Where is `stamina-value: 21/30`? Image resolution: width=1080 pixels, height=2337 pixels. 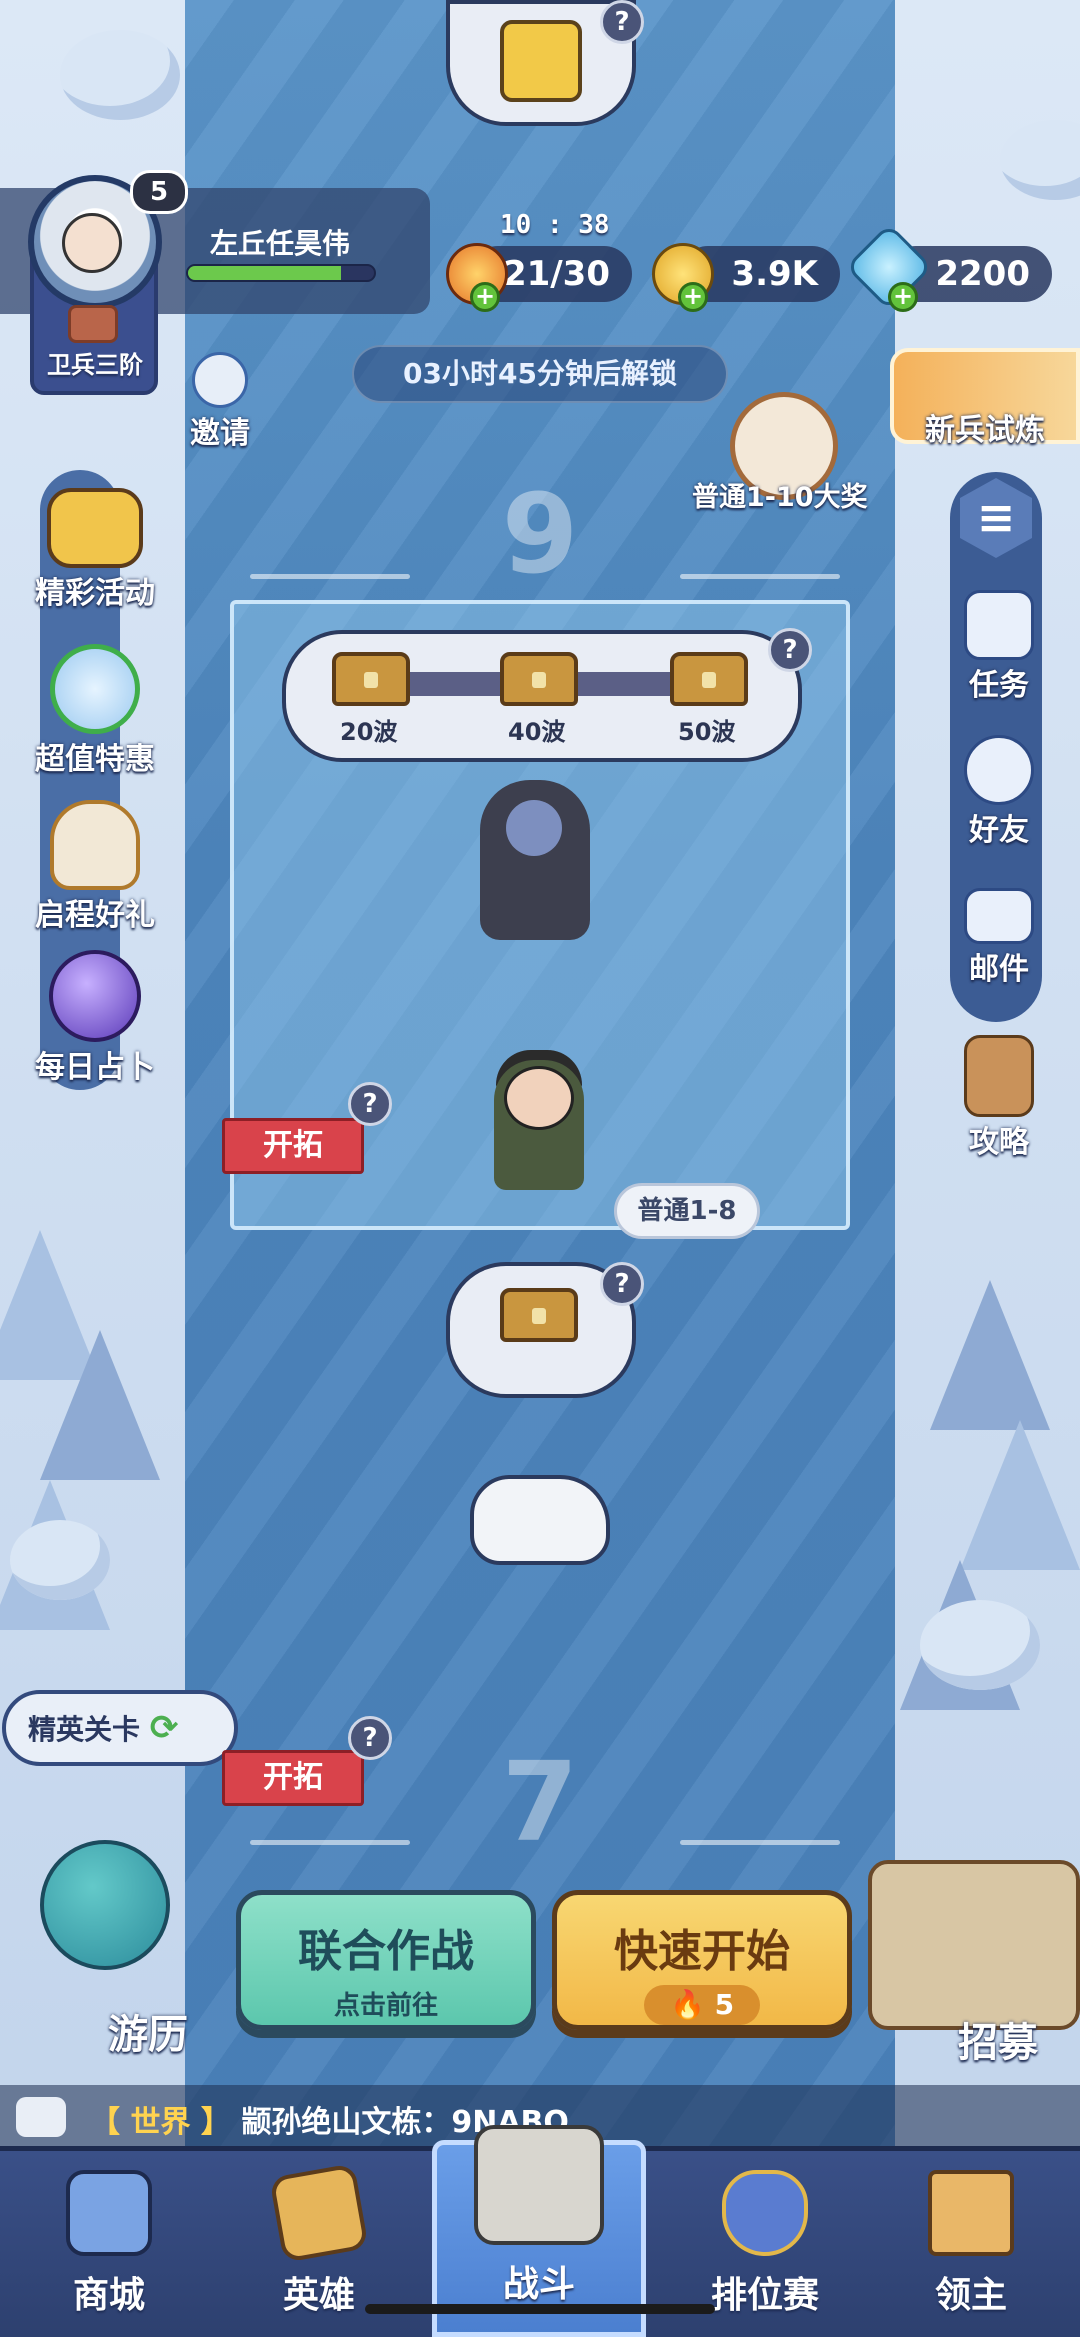
stamina-value: 21/30 is located at coordinates (556, 274).